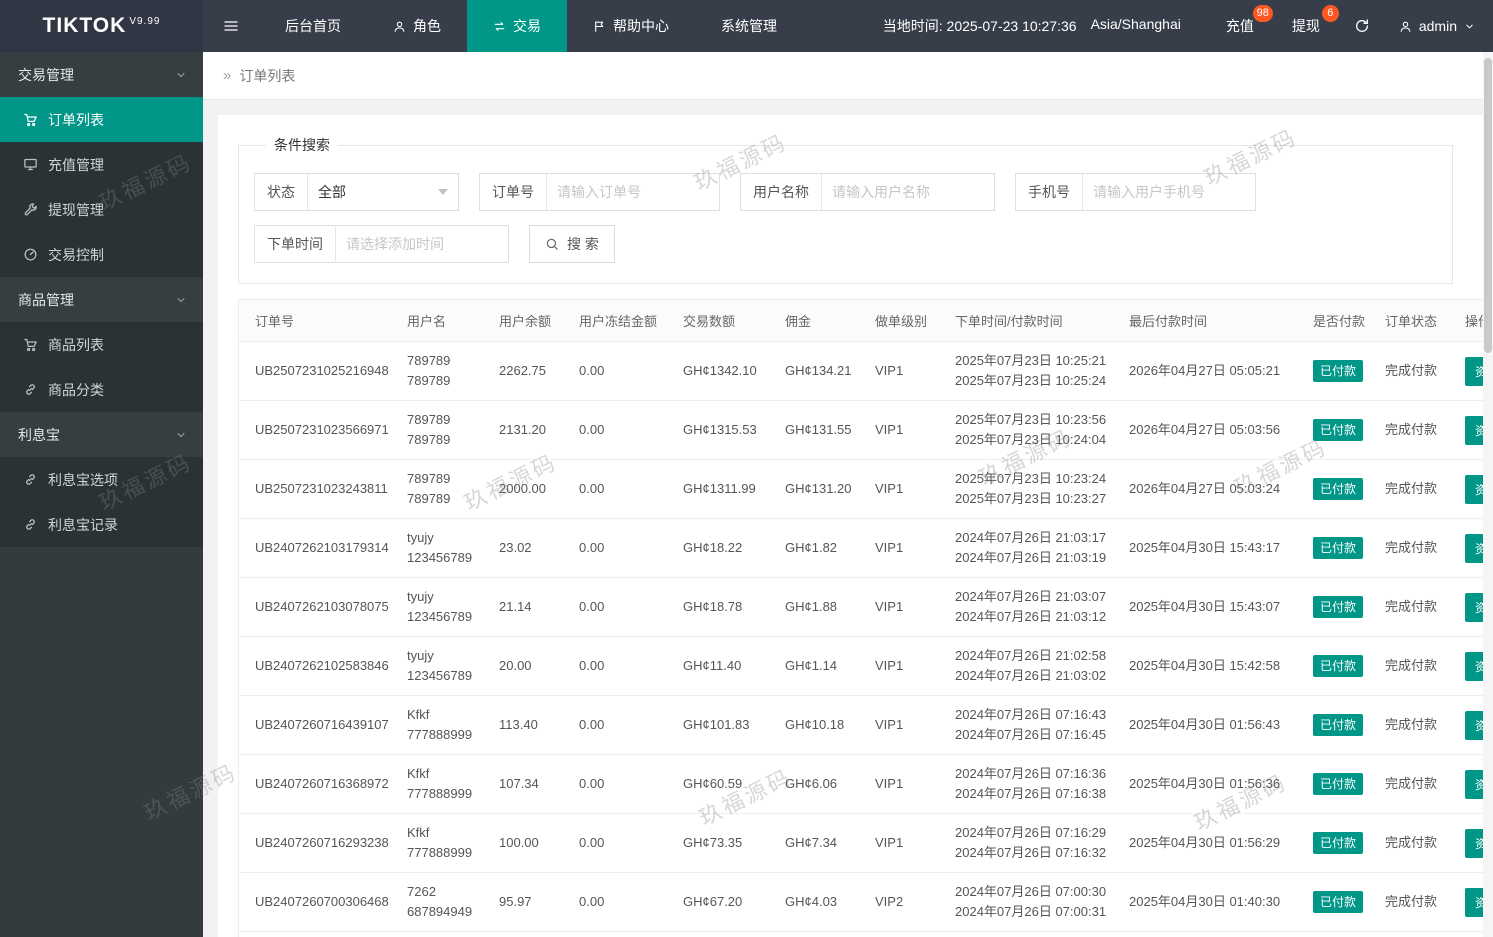  I want to click on sidebar-item-product-list: 商品列表, so click(101, 344).